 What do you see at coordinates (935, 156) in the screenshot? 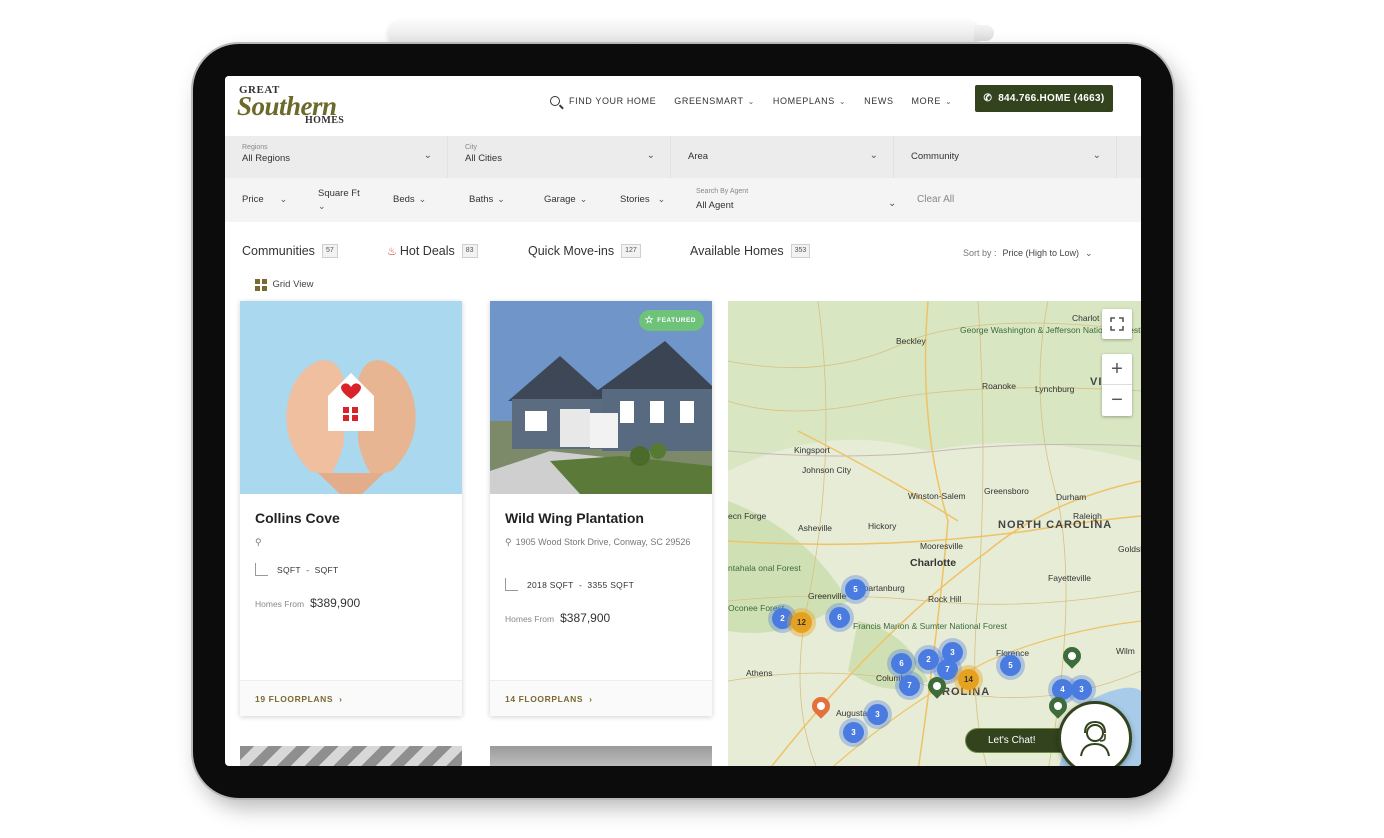
I see `filter-value: Community` at bounding box center [935, 156].